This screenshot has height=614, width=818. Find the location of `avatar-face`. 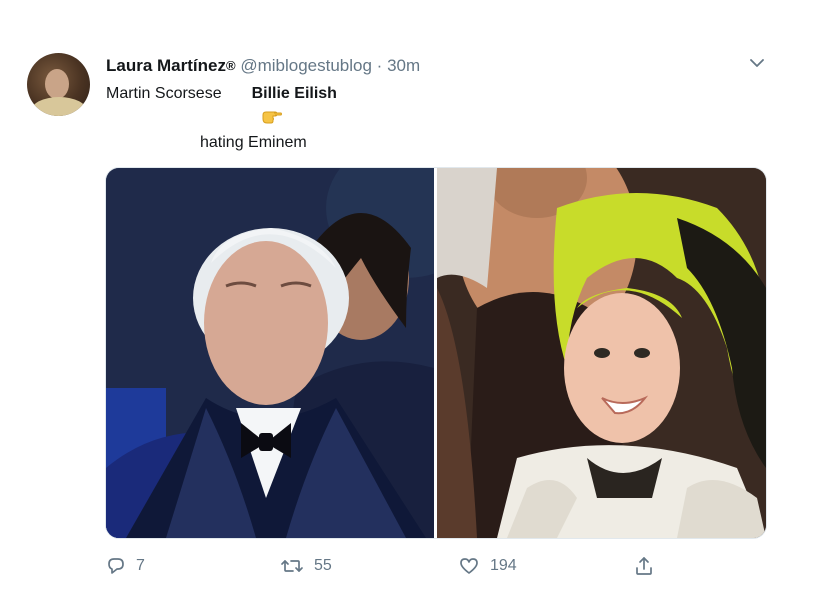

avatar-face is located at coordinates (57, 84).